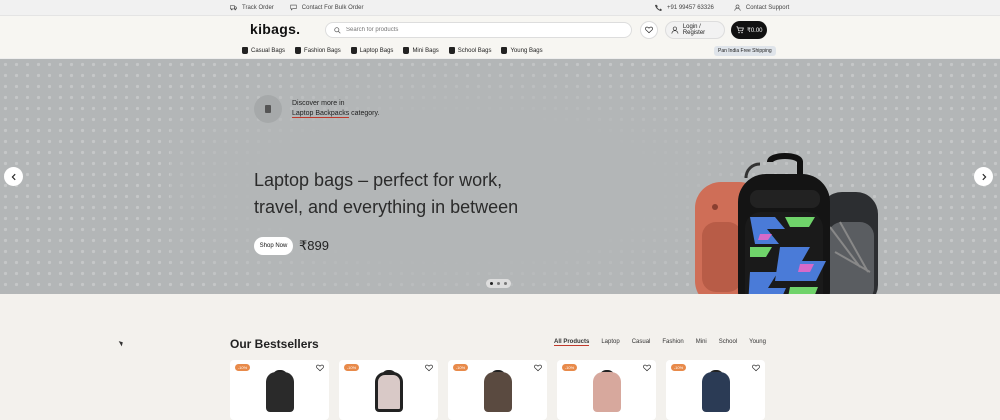 This screenshot has height=420, width=1000. I want to click on search-bar, so click(478, 30).